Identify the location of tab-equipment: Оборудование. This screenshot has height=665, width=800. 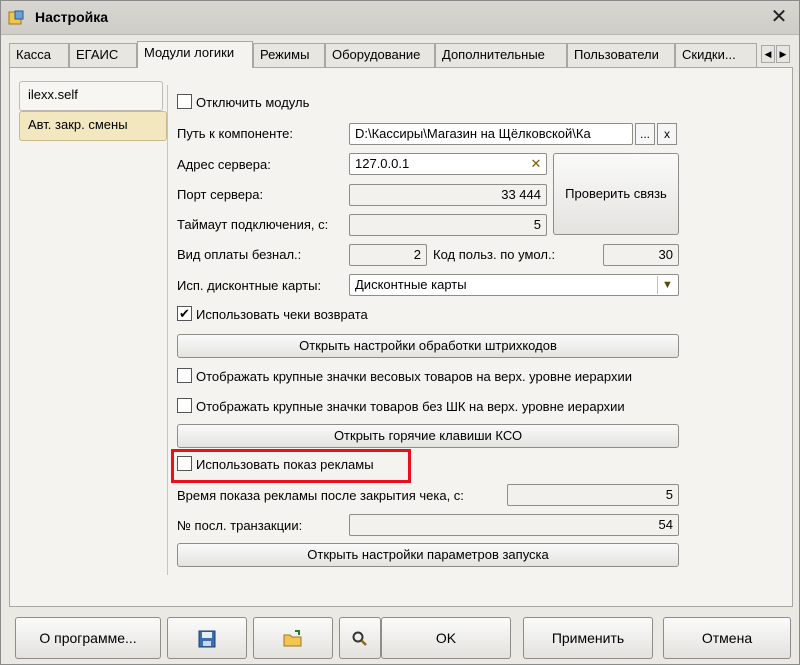
(380, 55).